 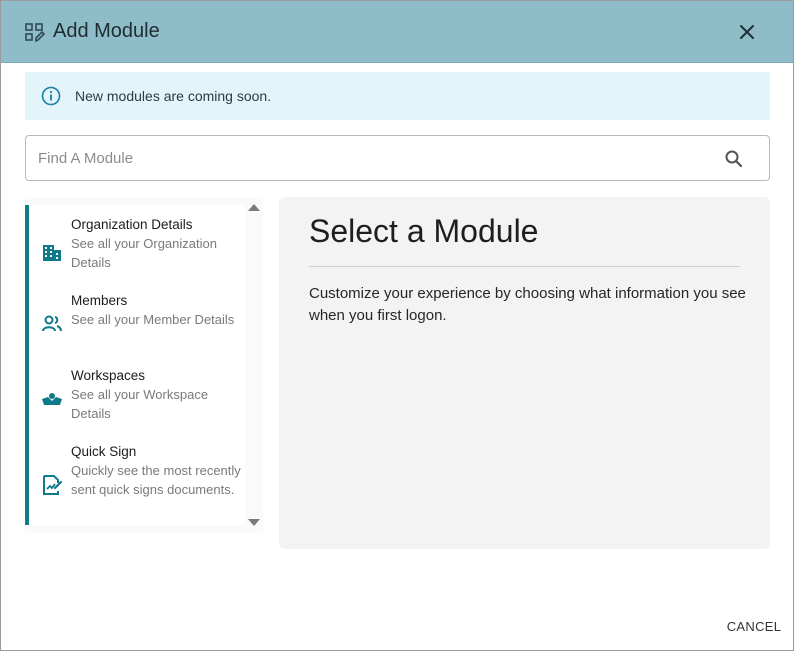 What do you see at coordinates (754, 626) in the screenshot?
I see `cancel-button: CANCEL` at bounding box center [754, 626].